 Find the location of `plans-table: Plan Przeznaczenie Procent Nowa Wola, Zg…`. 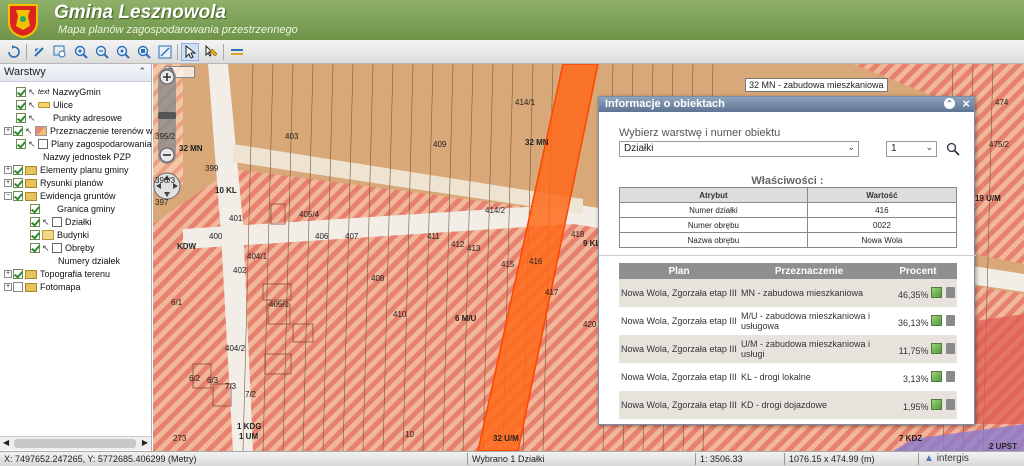

plans-table: Plan Przeznaczenie Procent Nowa Wola, Zg… is located at coordinates (788, 341).